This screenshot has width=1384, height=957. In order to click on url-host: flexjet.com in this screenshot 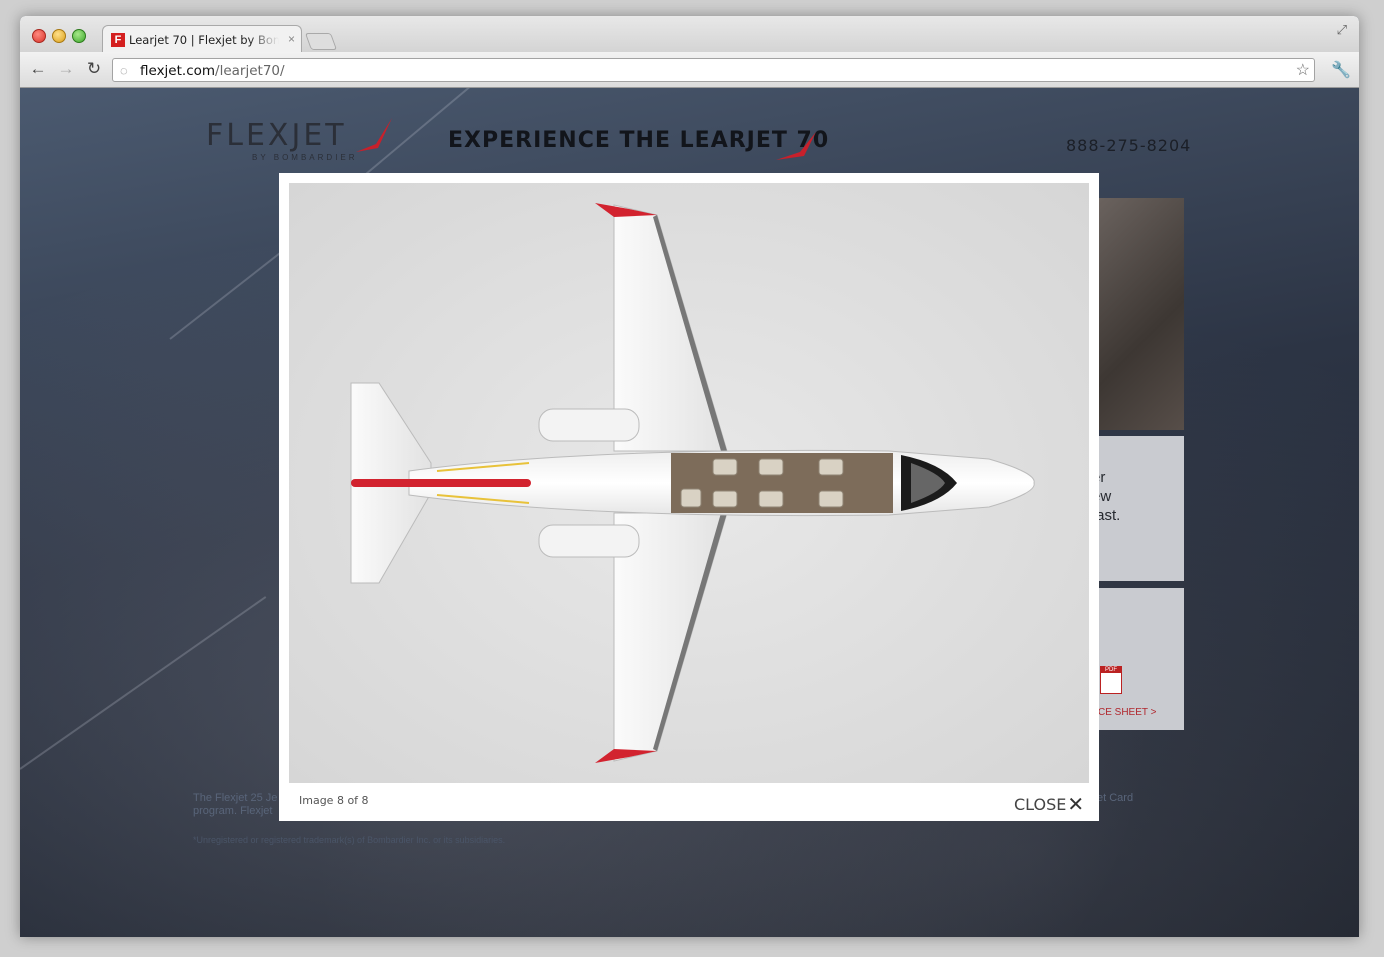, I will do `click(178, 71)`.